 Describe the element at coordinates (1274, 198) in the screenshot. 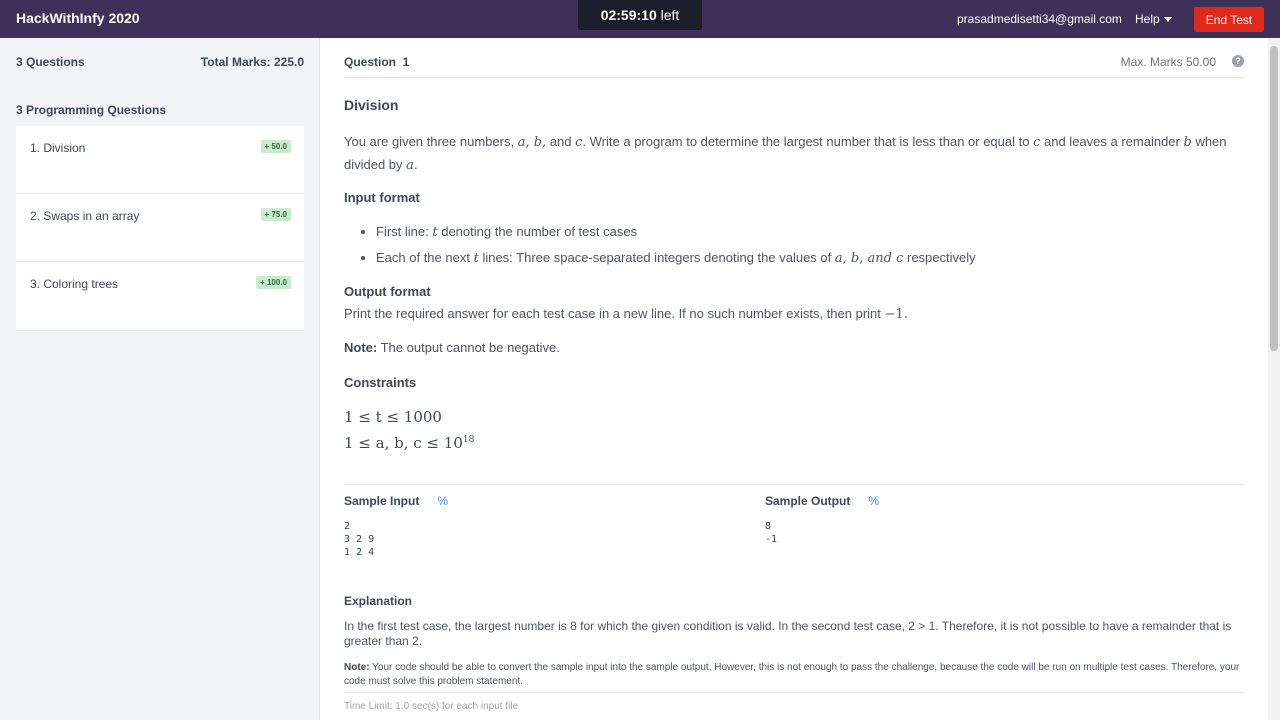

I see `scrollbar-thumb` at that location.